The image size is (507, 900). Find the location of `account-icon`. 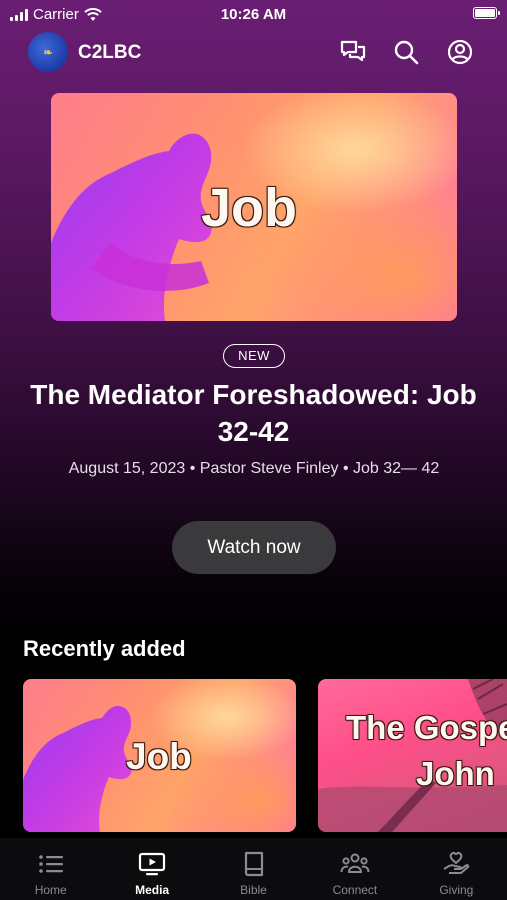

account-icon is located at coordinates (460, 52).